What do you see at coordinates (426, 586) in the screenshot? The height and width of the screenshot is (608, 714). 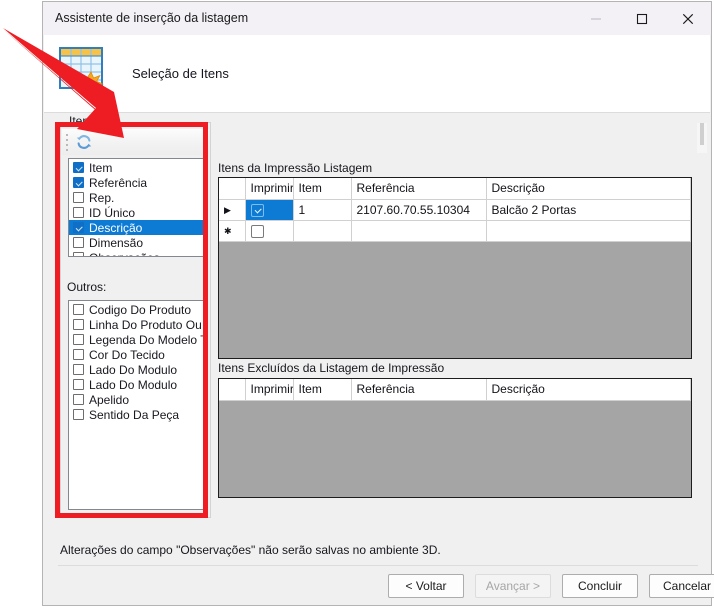 I see `back-button: < Voltar` at bounding box center [426, 586].